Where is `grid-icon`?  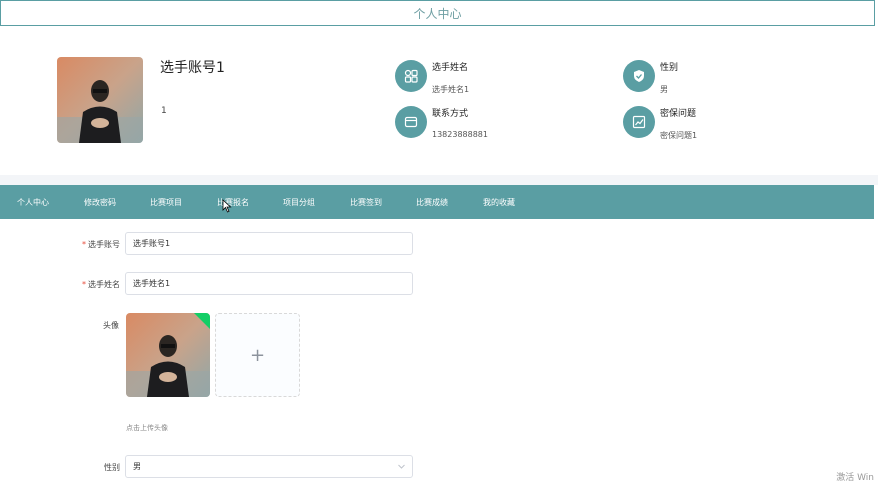 grid-icon is located at coordinates (411, 76).